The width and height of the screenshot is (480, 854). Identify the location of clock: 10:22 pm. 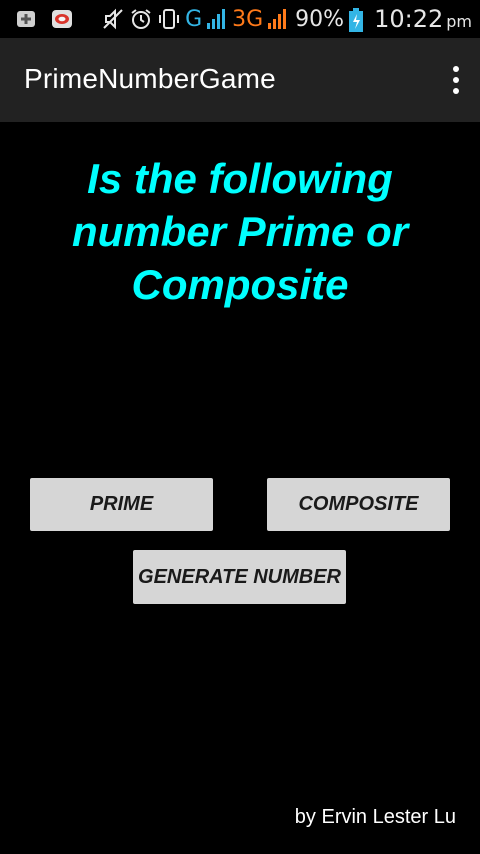
(423, 19).